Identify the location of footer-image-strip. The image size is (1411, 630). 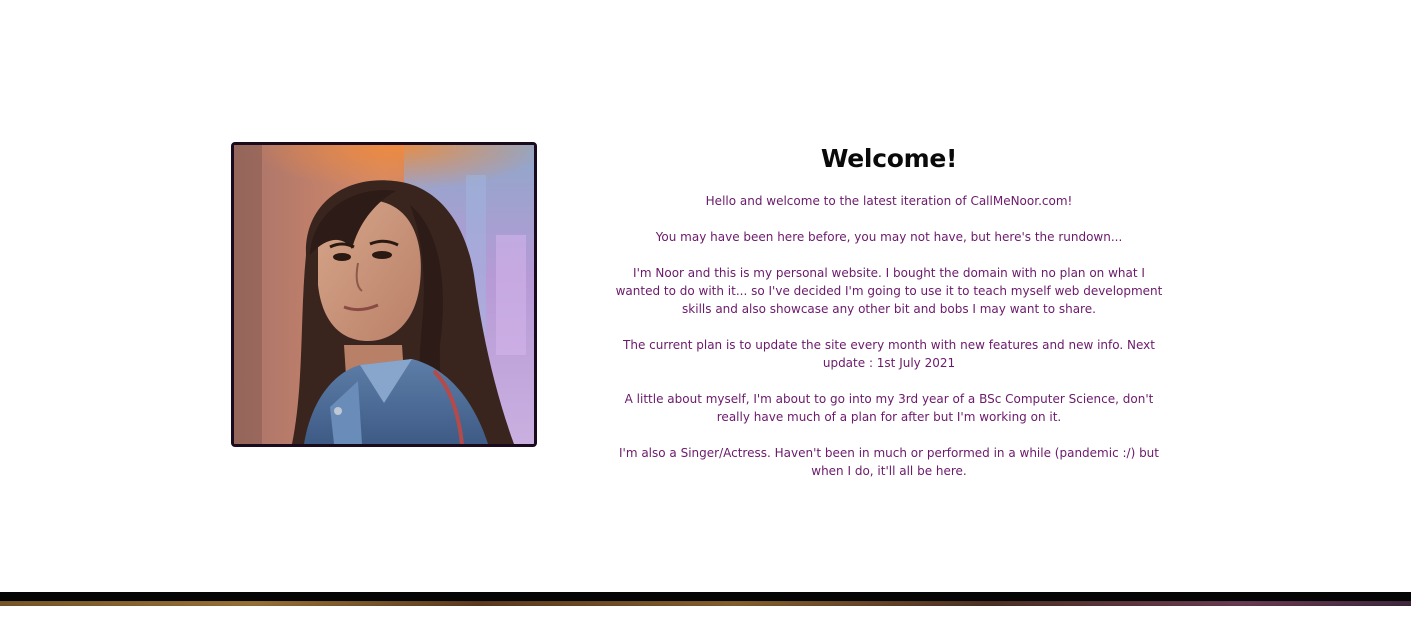
(705, 603).